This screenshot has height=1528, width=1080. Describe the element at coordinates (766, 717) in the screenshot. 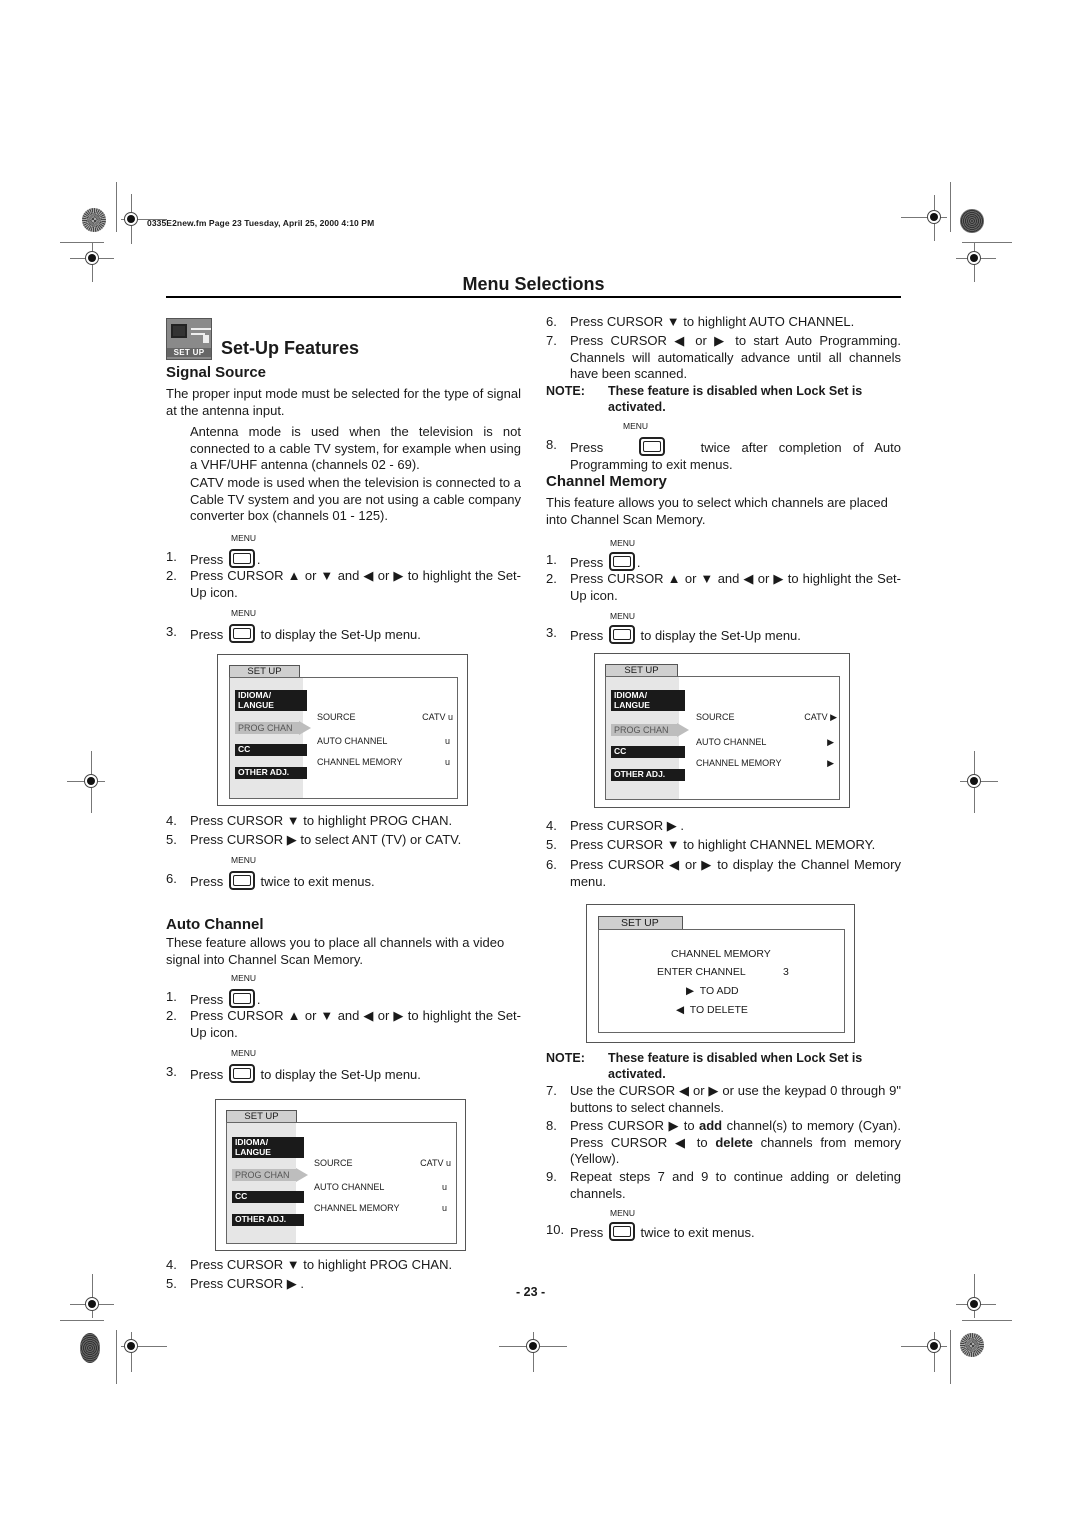

I see `menu-row-source: SOURCE CATV ▶` at that location.